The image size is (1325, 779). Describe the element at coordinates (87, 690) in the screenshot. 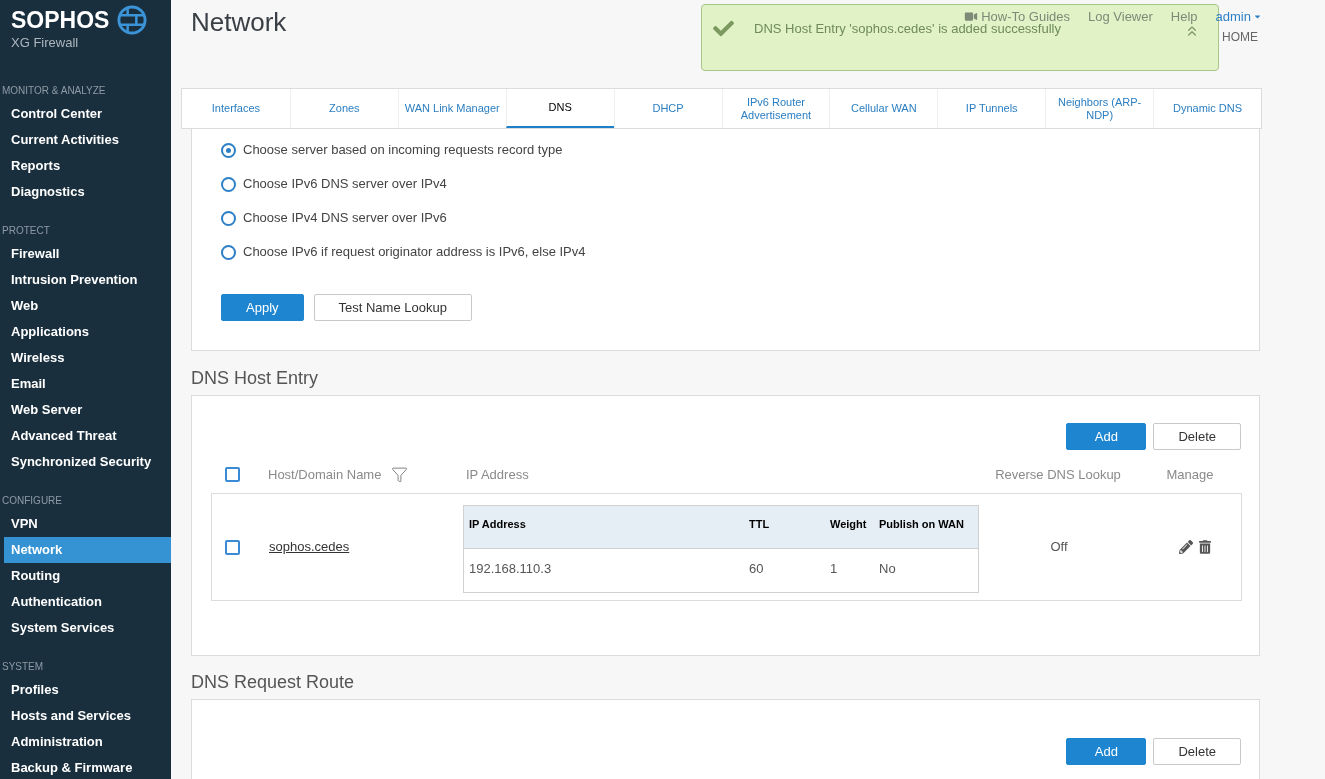

I see `sidebar-item: Profiles` at that location.